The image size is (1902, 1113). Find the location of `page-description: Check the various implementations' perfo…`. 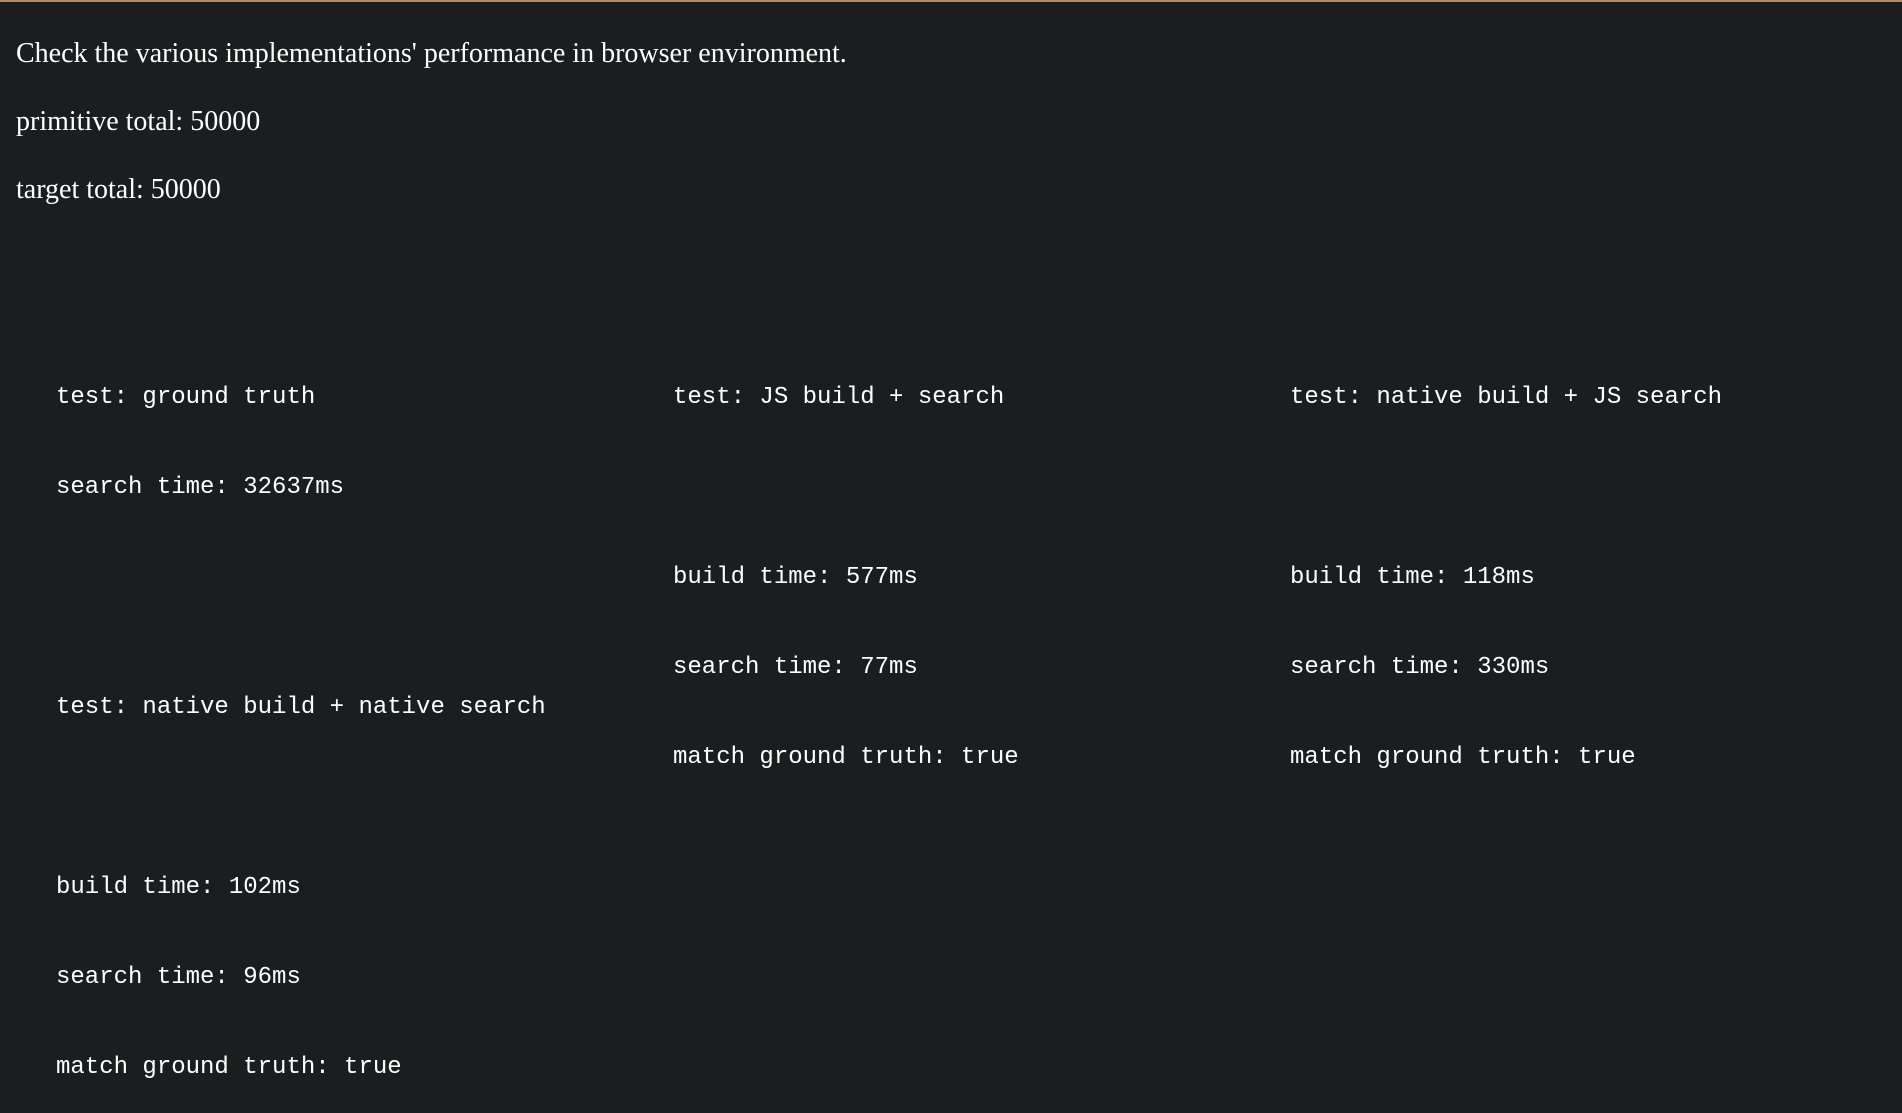

page-description: Check the various implementations' perfo… is located at coordinates (431, 53).